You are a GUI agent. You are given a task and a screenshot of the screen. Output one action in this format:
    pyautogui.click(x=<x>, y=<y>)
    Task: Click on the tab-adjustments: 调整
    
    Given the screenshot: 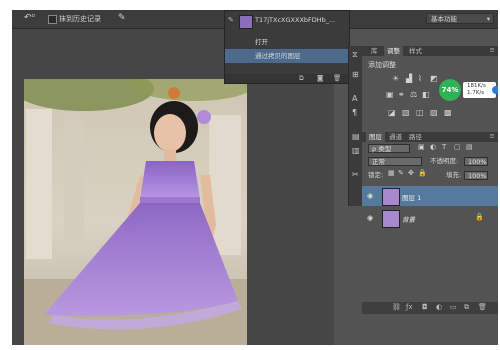 What is the action you would take?
    pyautogui.click(x=393, y=51)
    